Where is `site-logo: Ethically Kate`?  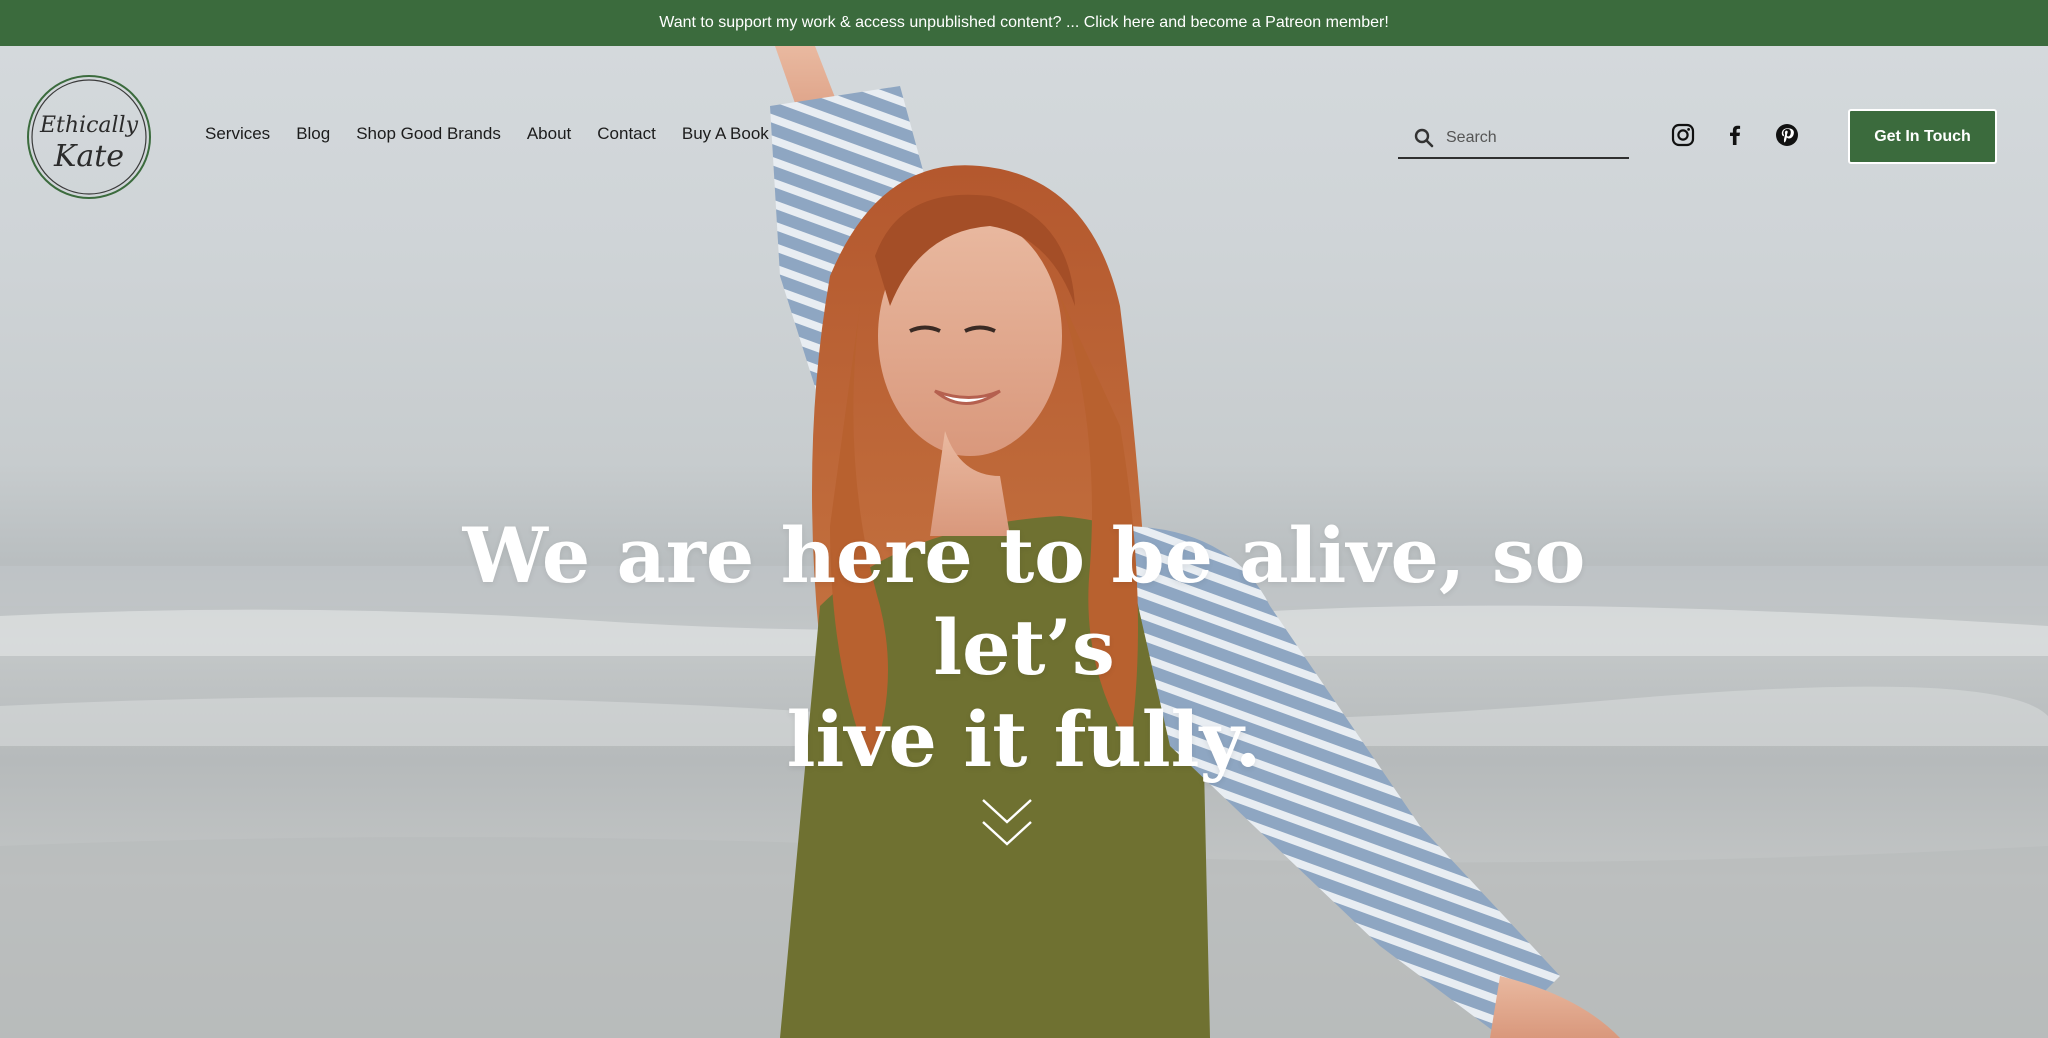
site-logo: Ethically Kate is located at coordinates (89, 137).